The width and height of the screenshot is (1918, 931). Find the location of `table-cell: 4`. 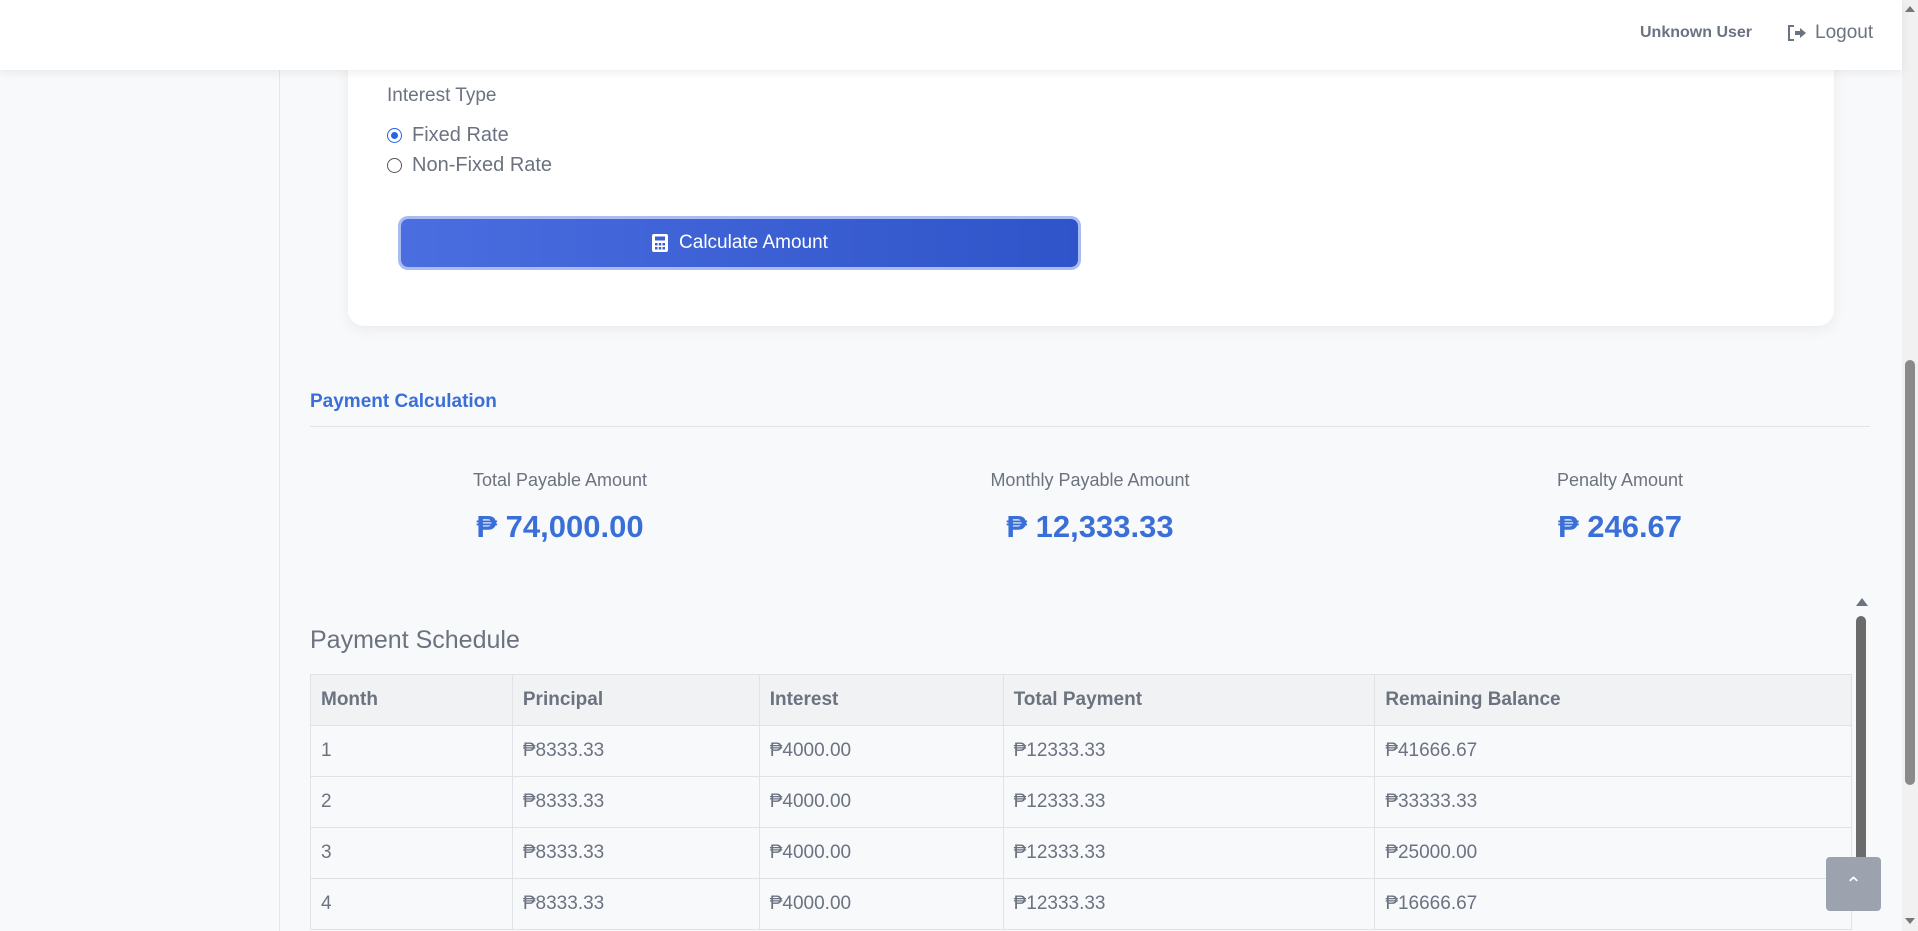

table-cell: 4 is located at coordinates (411, 904).